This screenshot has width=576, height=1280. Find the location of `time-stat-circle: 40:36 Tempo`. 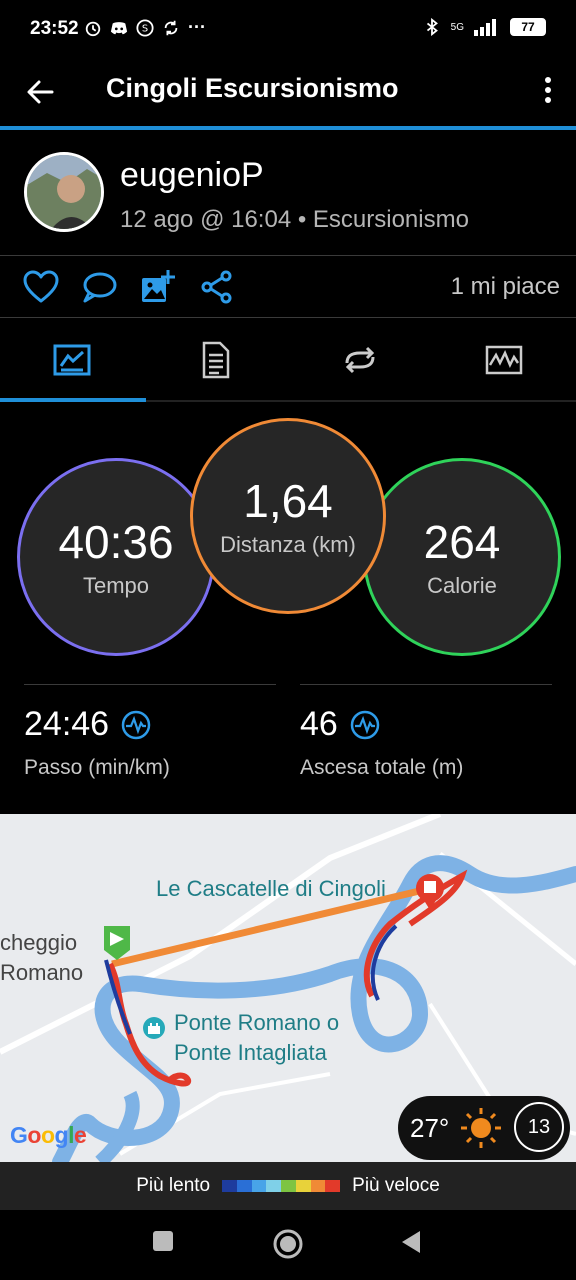

time-stat-circle: 40:36 Tempo is located at coordinates (116, 557).